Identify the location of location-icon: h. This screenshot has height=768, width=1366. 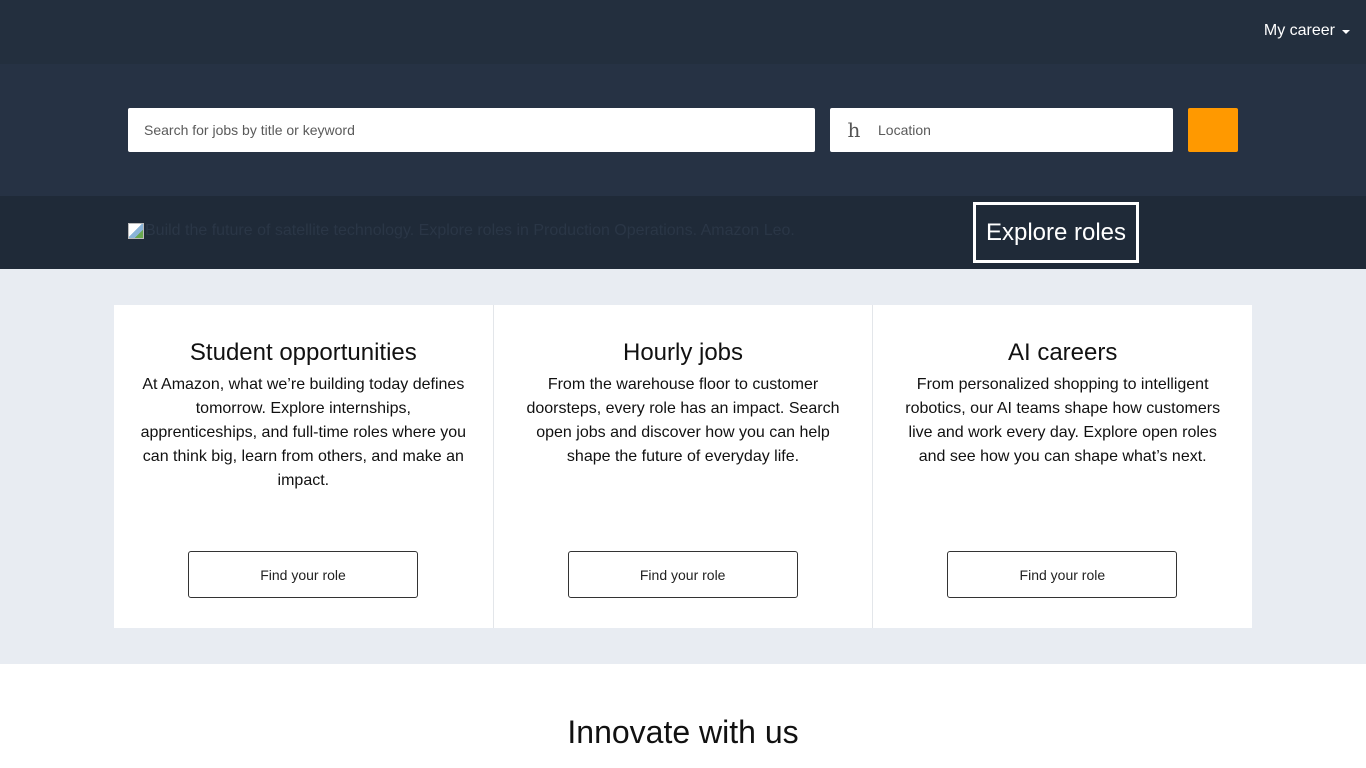
(854, 130).